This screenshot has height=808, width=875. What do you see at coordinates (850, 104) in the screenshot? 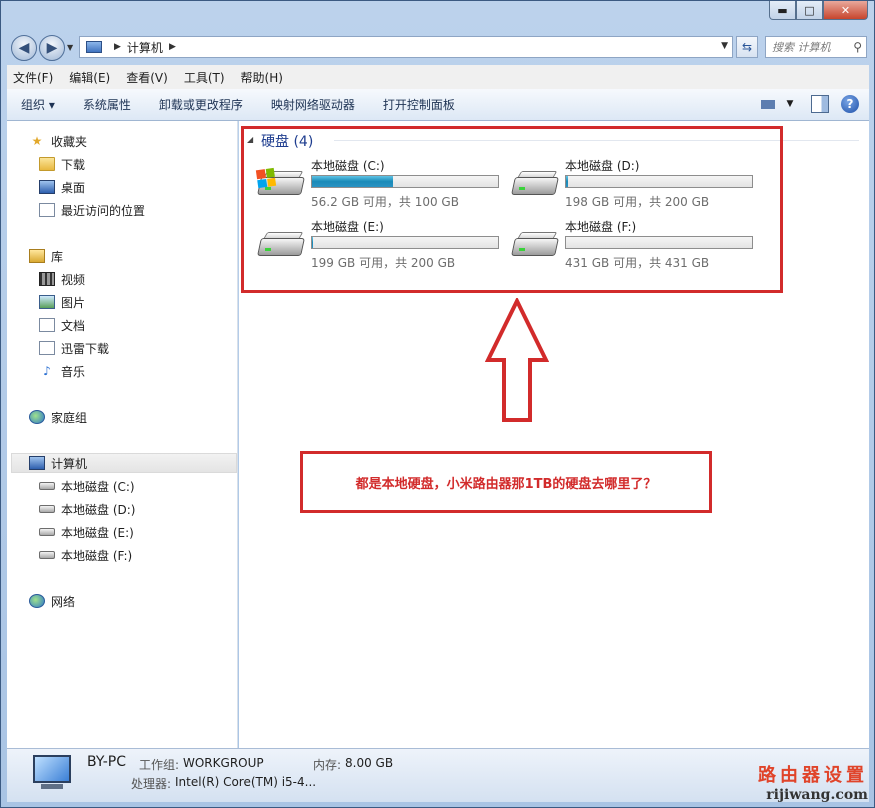
I see `help-icon: ?` at bounding box center [850, 104].